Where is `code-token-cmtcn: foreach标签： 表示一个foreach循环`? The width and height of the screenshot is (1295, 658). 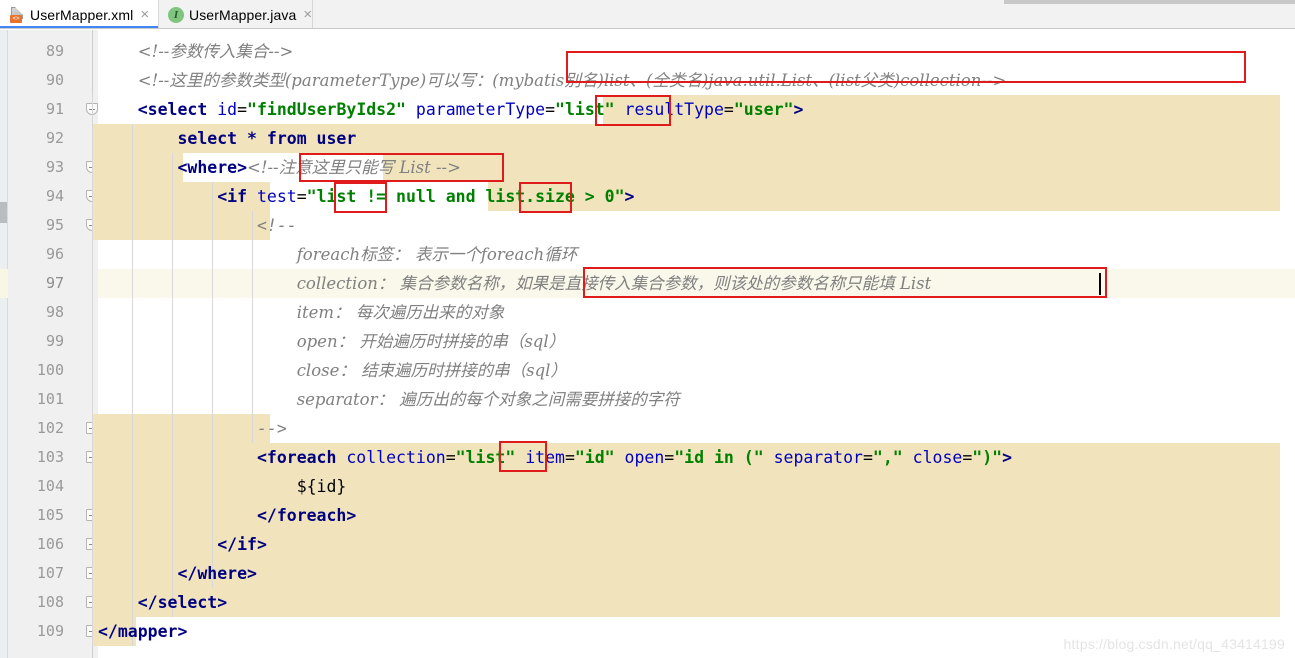 code-token-cmtcn: foreach标签： 表示一个foreach循环 is located at coordinates (437, 254).